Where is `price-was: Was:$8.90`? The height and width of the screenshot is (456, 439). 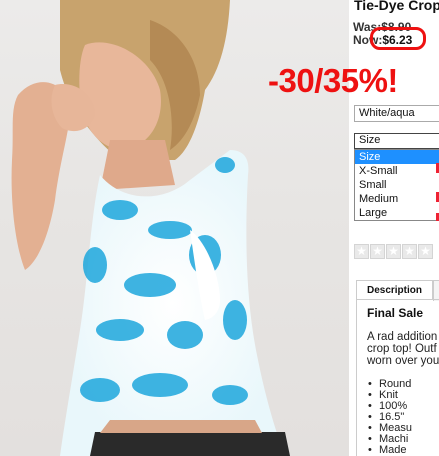 price-was: Was:$8.90 is located at coordinates (382, 27).